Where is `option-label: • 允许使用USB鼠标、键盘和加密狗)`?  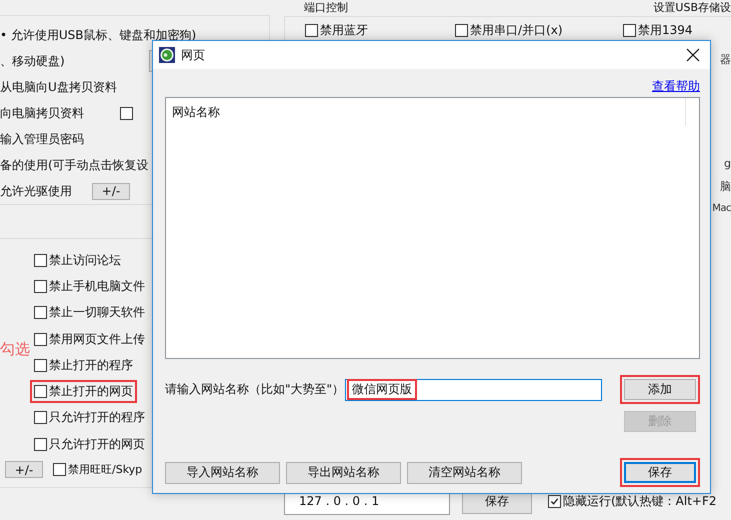
option-label: • 允许使用USB鼠标、键盘和加密狗) is located at coordinates (98, 35).